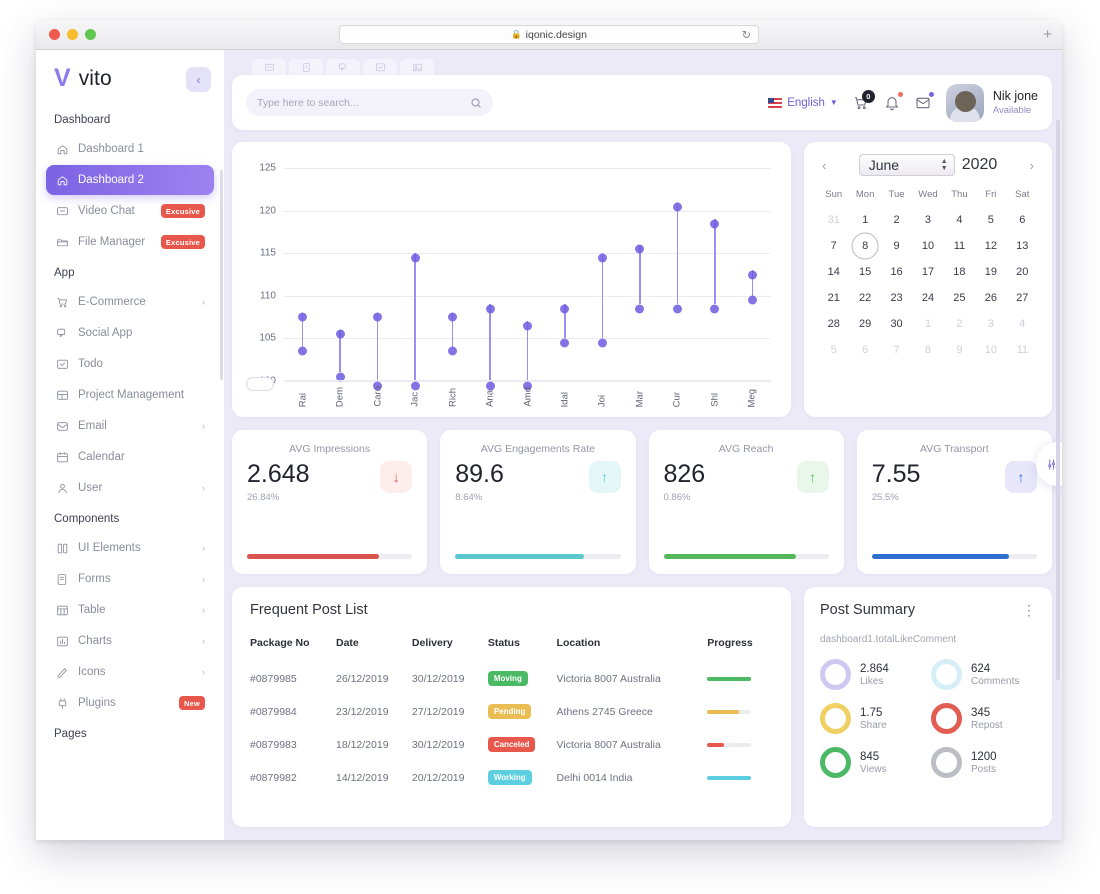  What do you see at coordinates (130, 548) in the screenshot?
I see `sidebar-item-ui-elements: UI Elements ›` at bounding box center [130, 548].